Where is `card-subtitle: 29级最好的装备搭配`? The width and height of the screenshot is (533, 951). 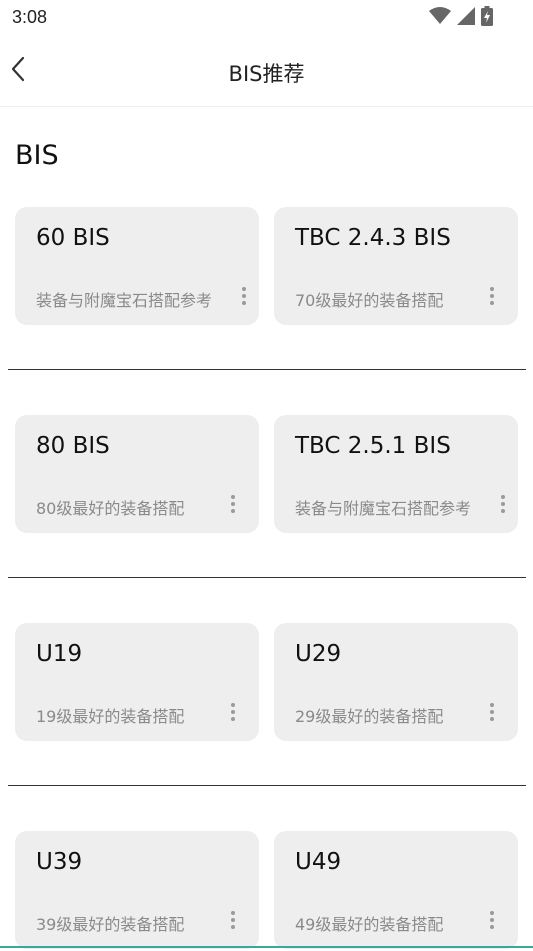 card-subtitle: 29级最好的装备搭配 is located at coordinates (369, 716).